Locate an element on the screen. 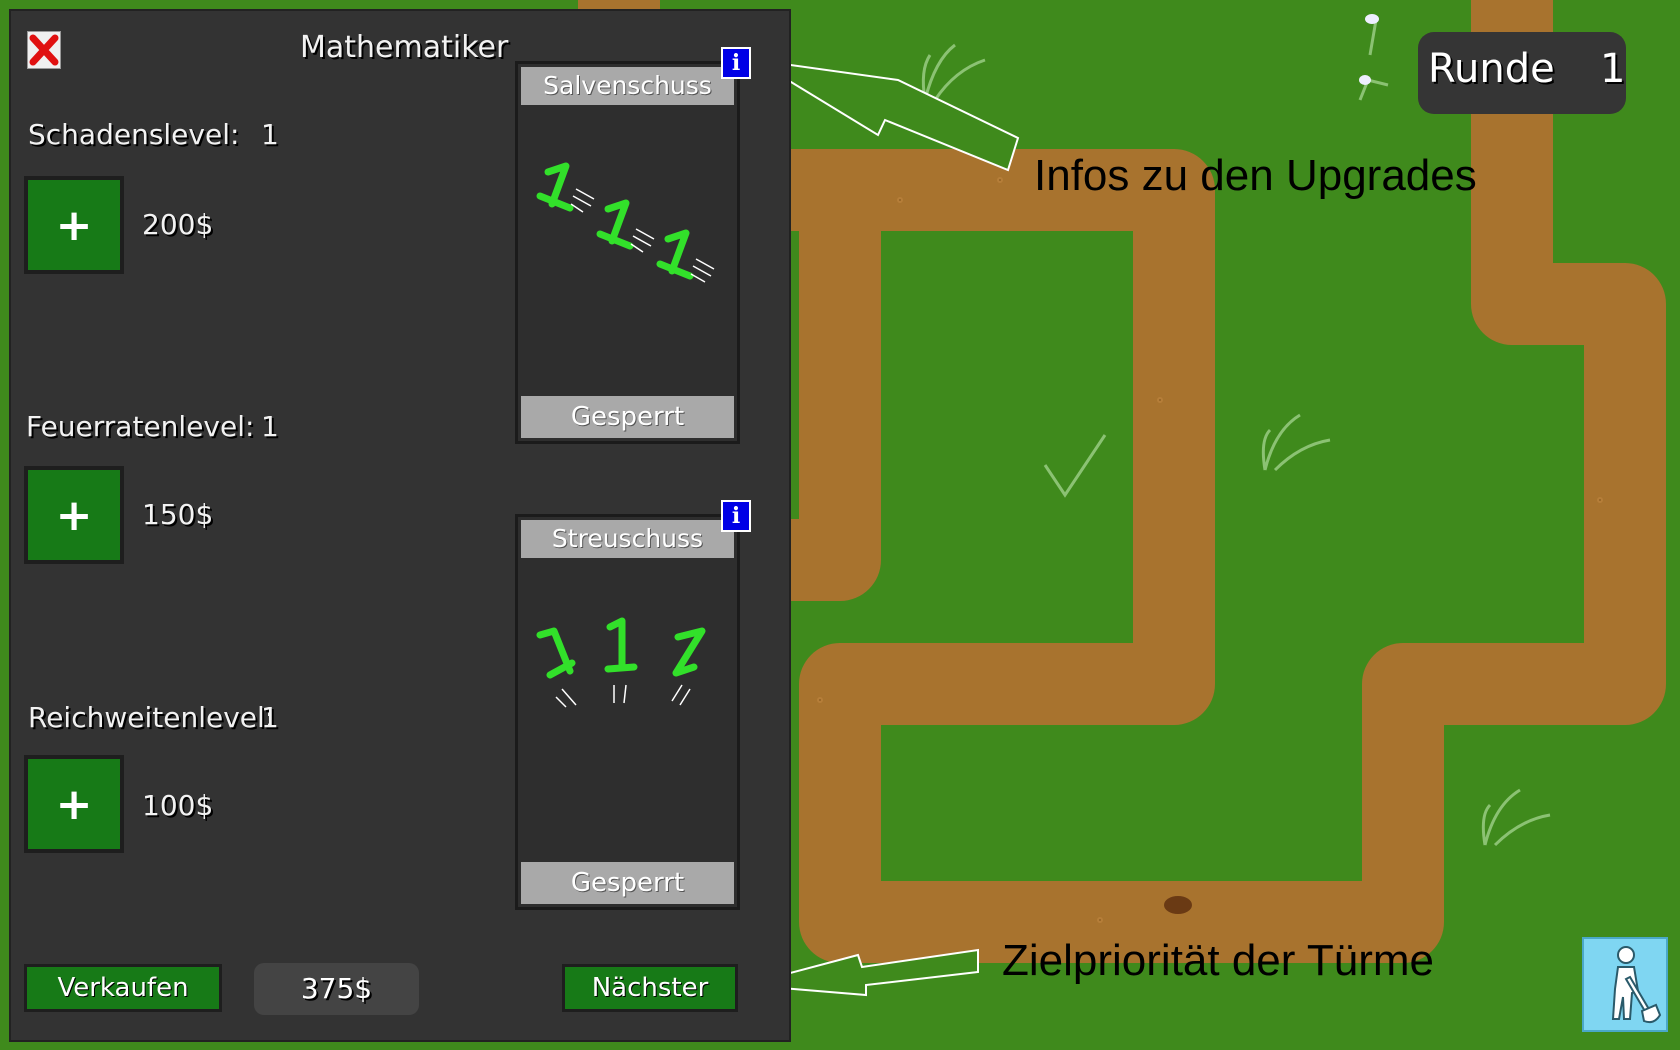 This screenshot has width=1680, height=1050. upgrade-name: Streuschuss is located at coordinates (627, 539).